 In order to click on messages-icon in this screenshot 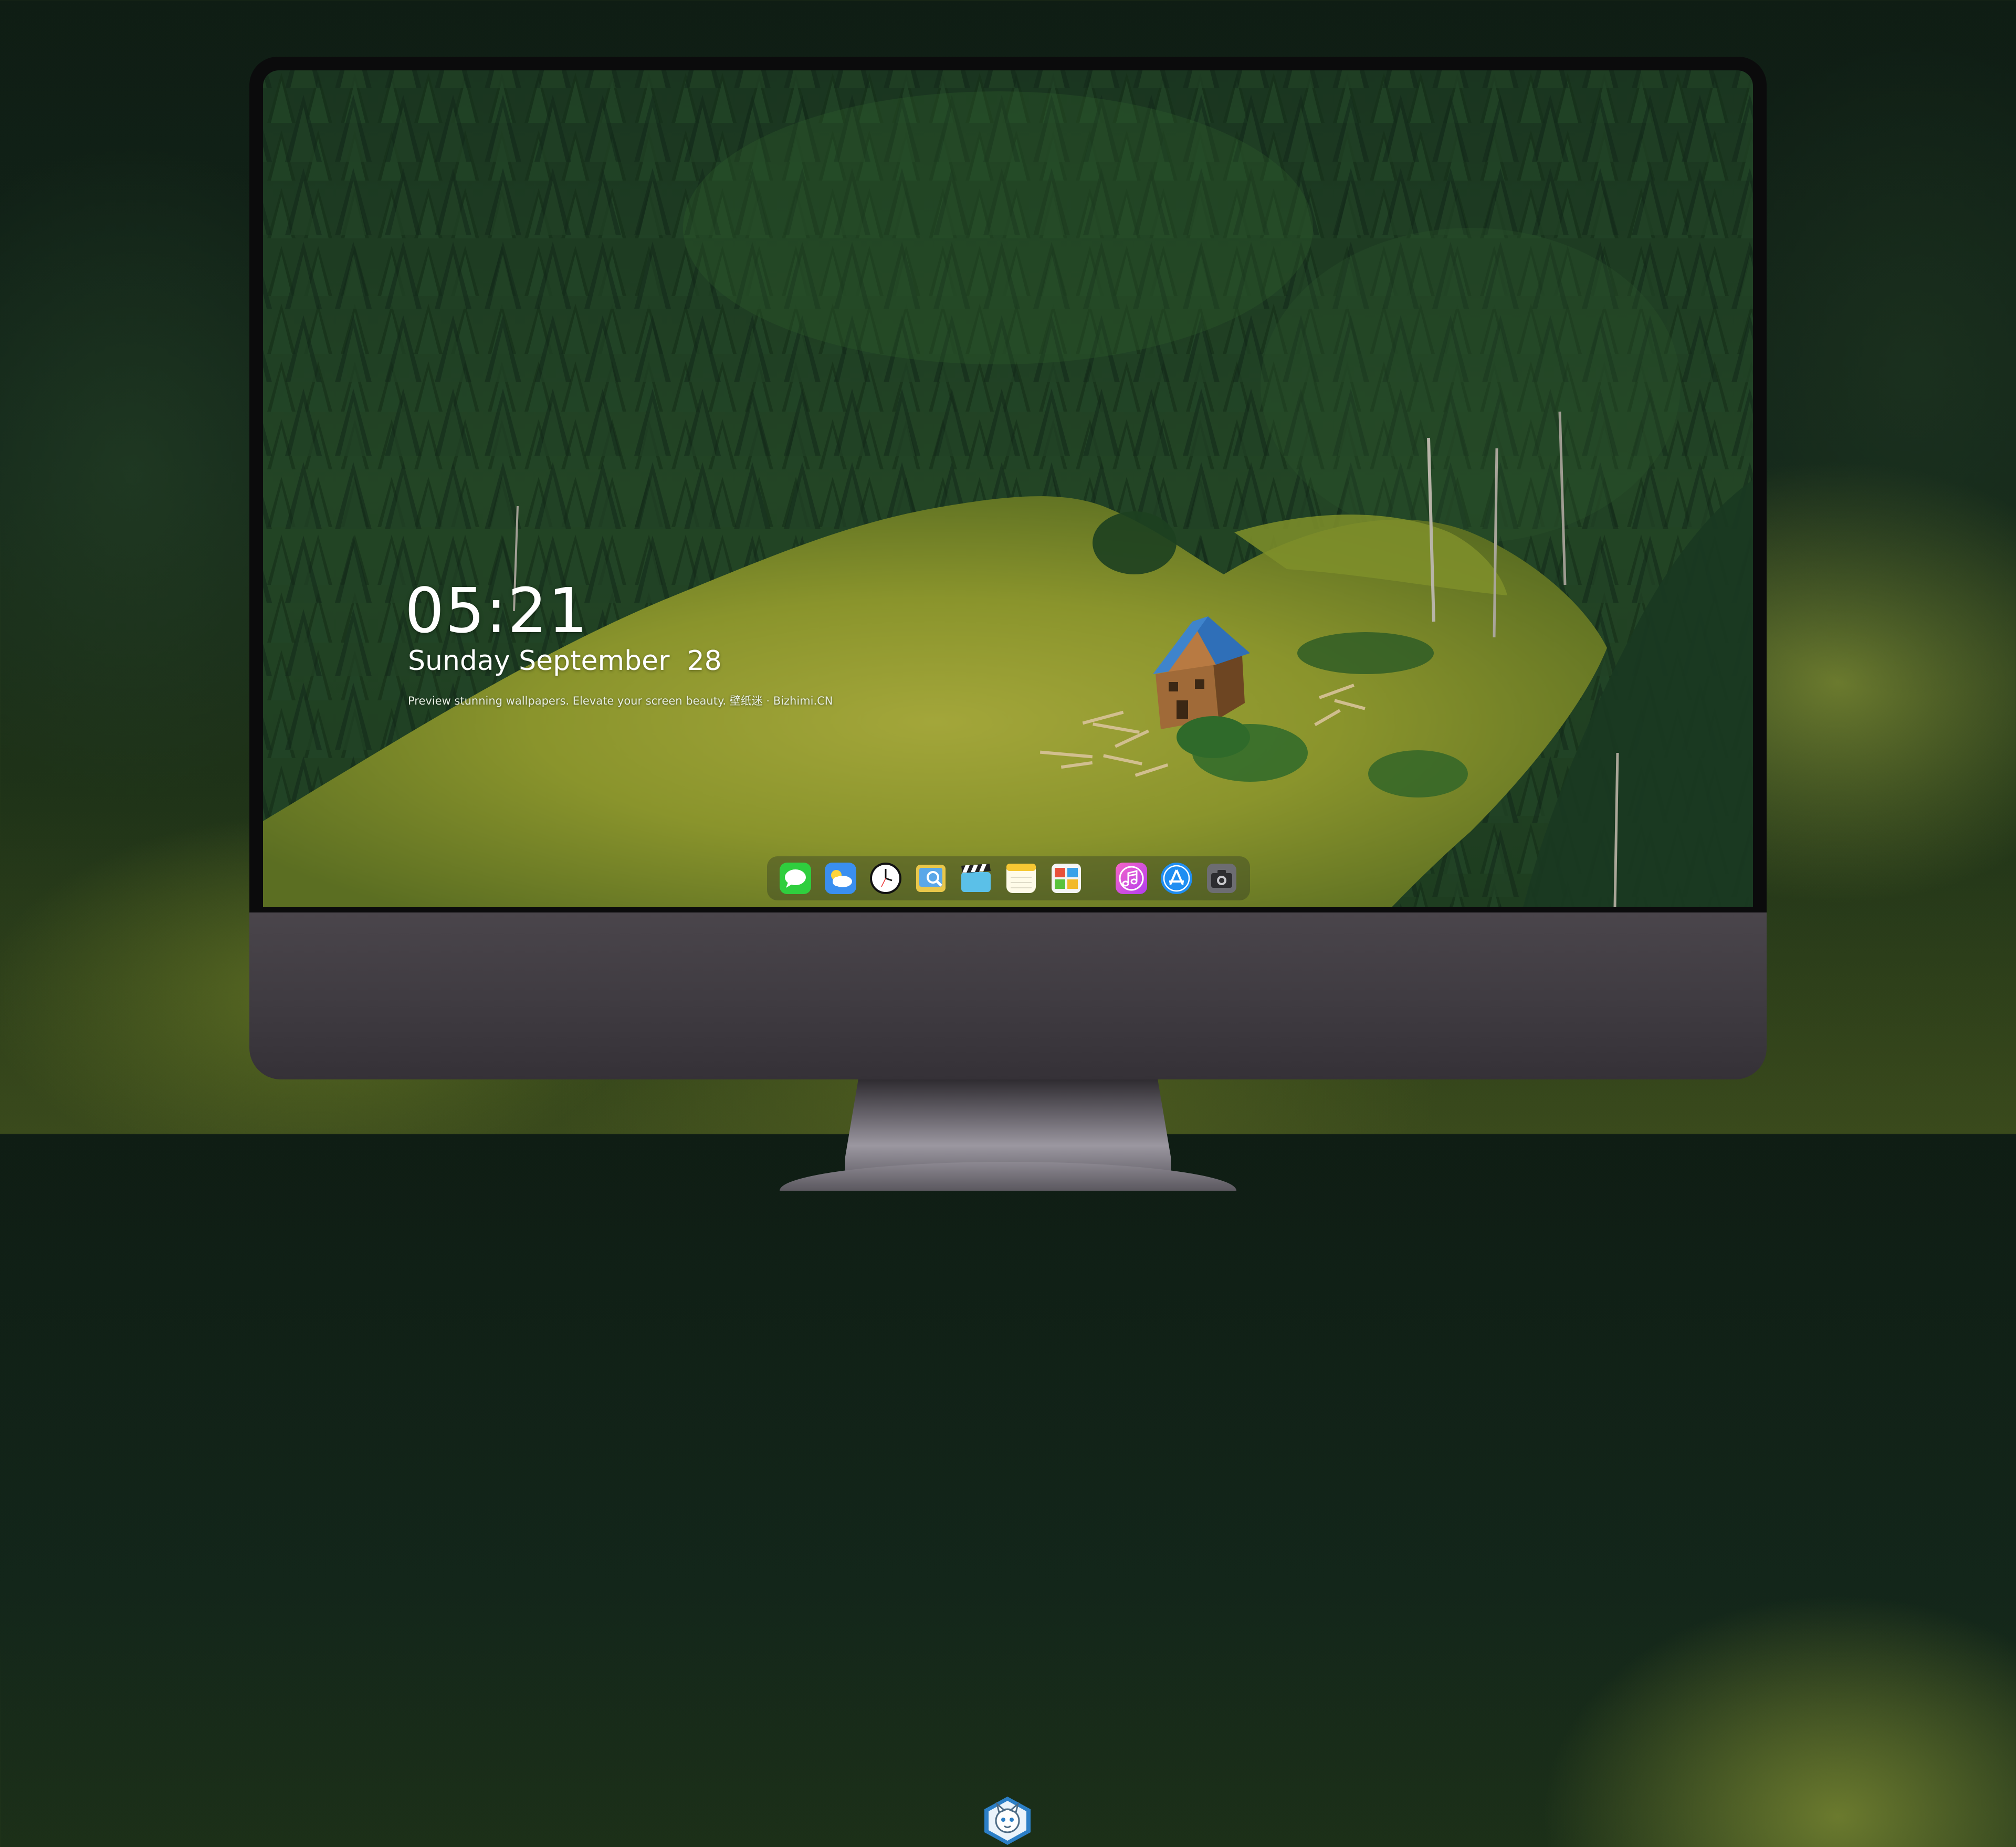, I will do `click(795, 878)`.